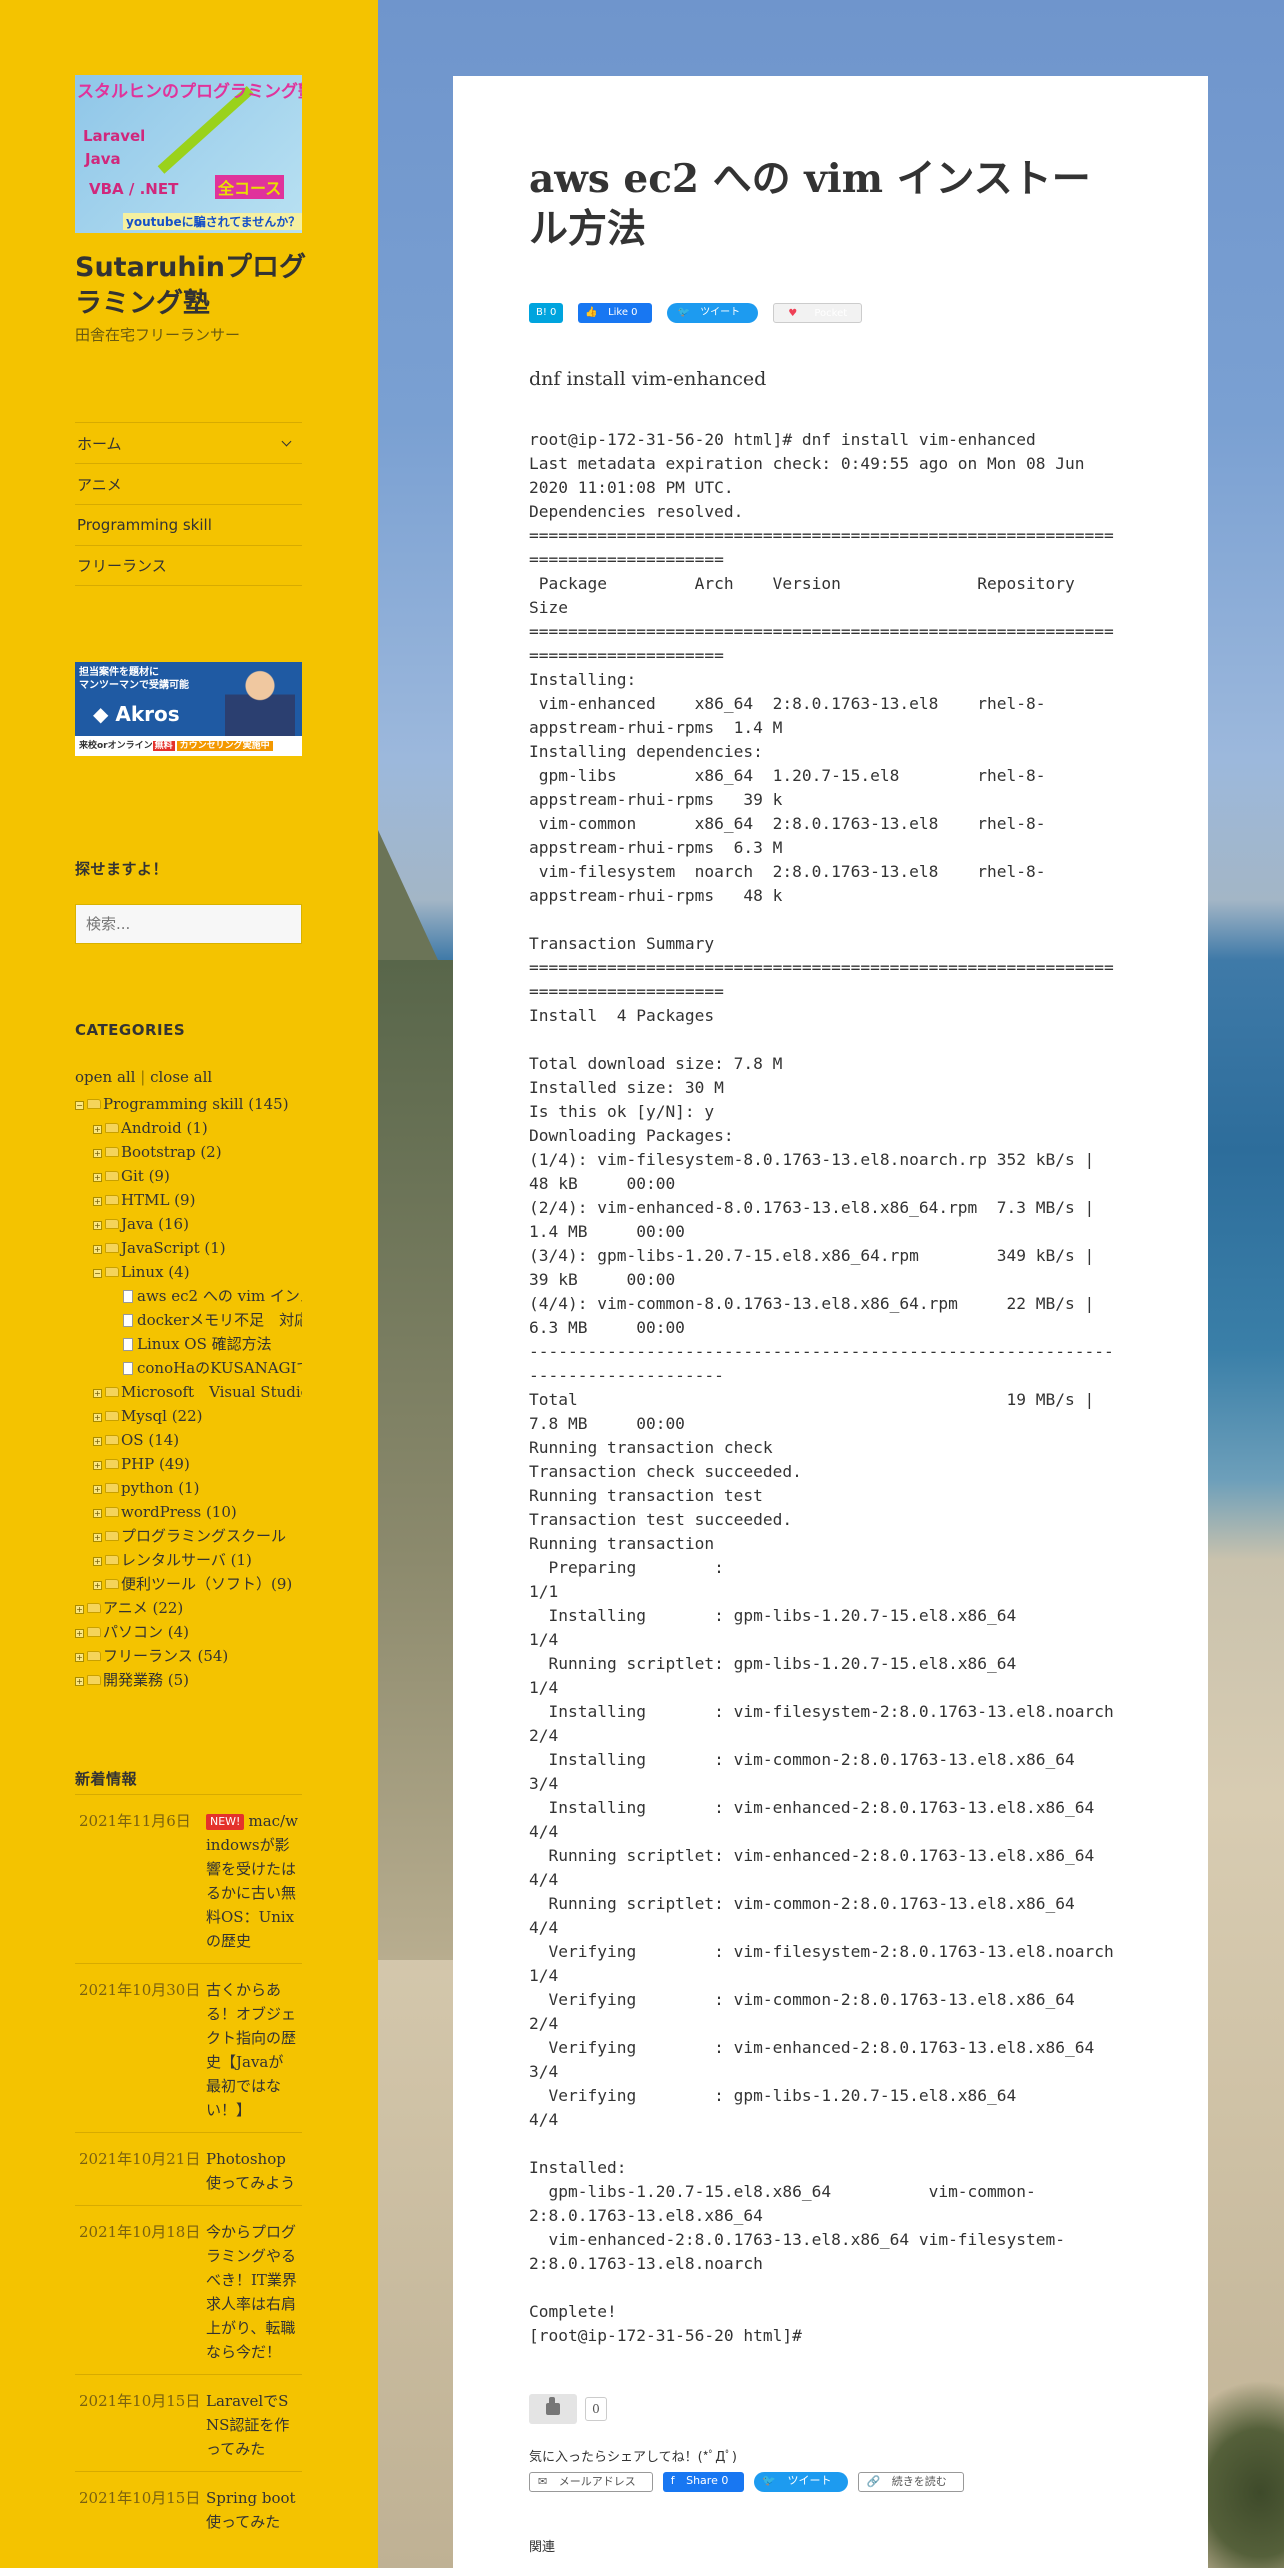  Describe the element at coordinates (252, 1881) in the screenshot. I see `news-title-link: NEW! mac/windowsが影響を受けたはるかに古い無料OS：Unixの歴史` at that location.